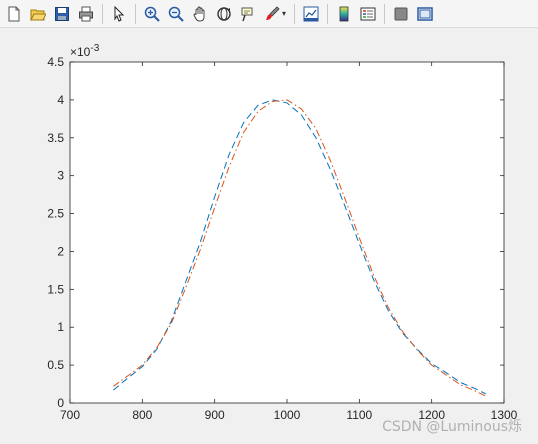 The width and height of the screenshot is (538, 444). I want to click on show-plot-tools-icon, so click(425, 14).